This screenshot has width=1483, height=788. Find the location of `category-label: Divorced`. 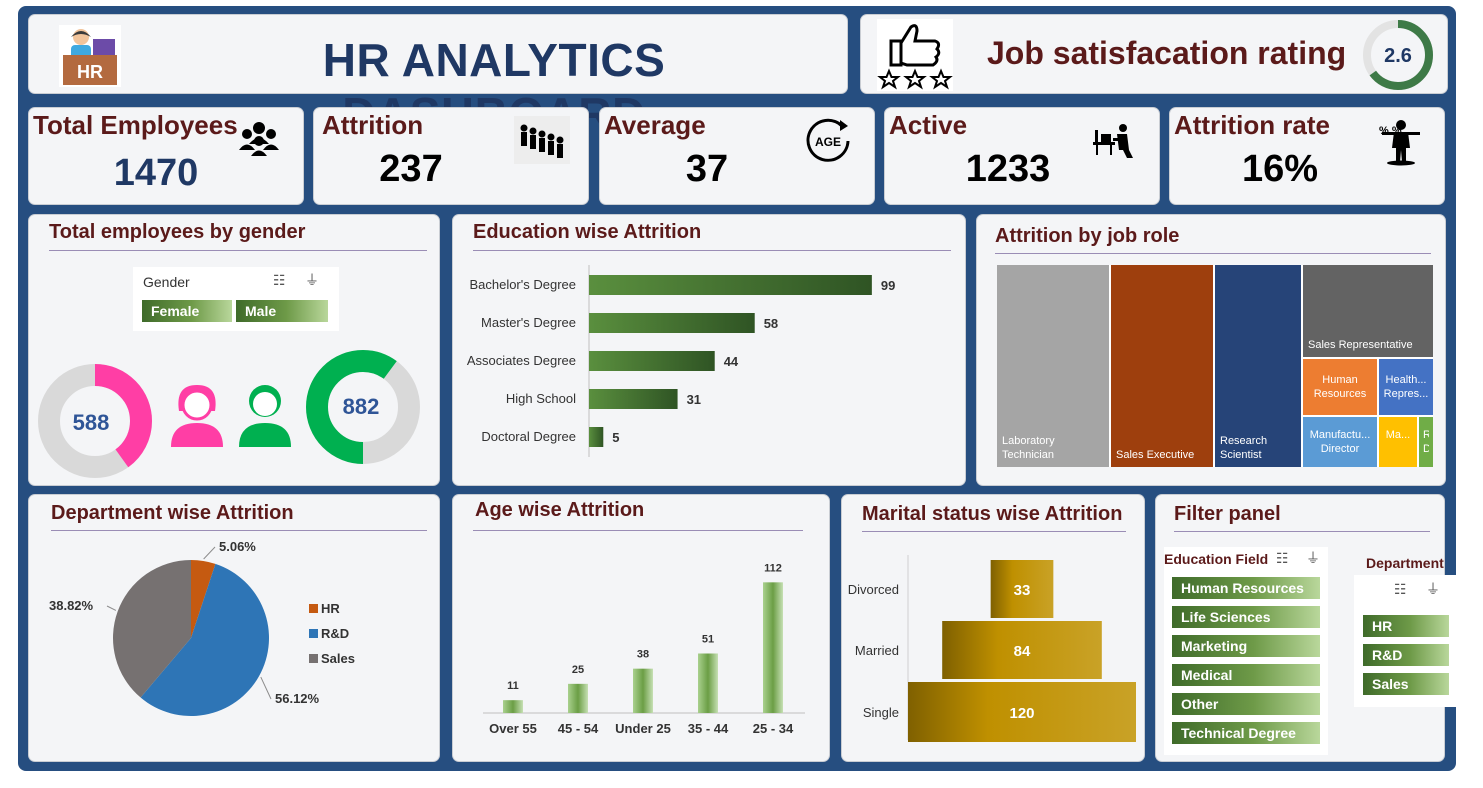

category-label: Divorced is located at coordinates (873, 589).